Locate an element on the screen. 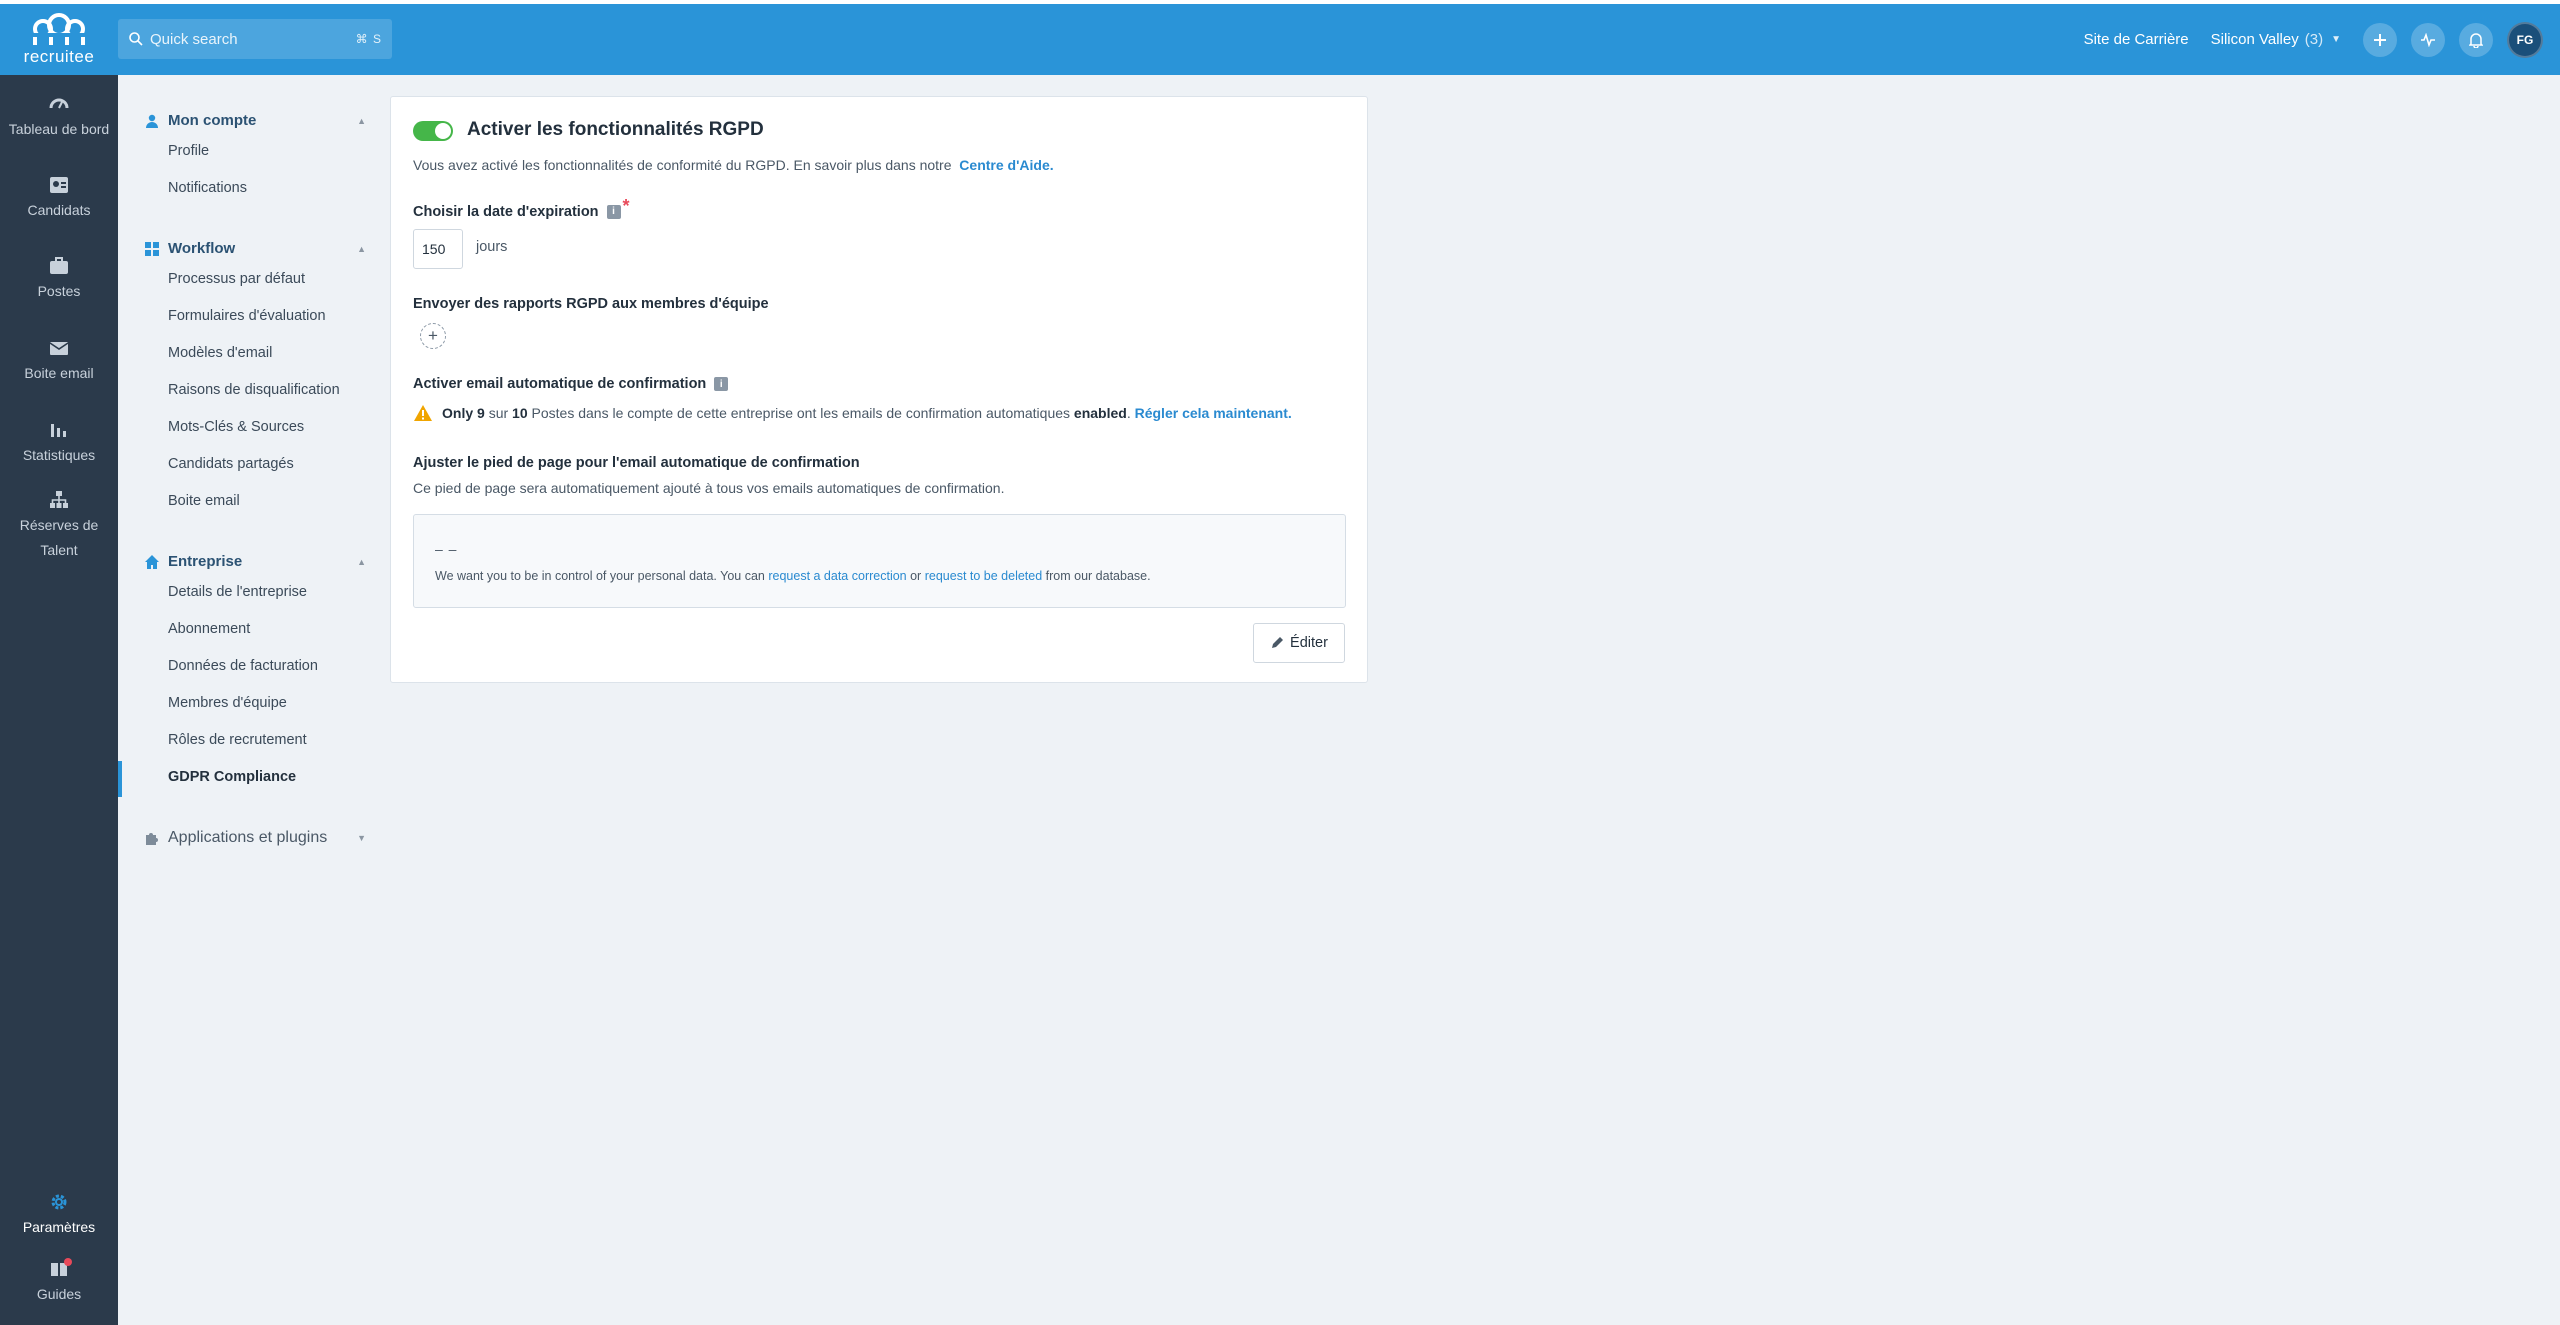  expiry-label: Choisir la date d'expiration i * is located at coordinates (521, 209).